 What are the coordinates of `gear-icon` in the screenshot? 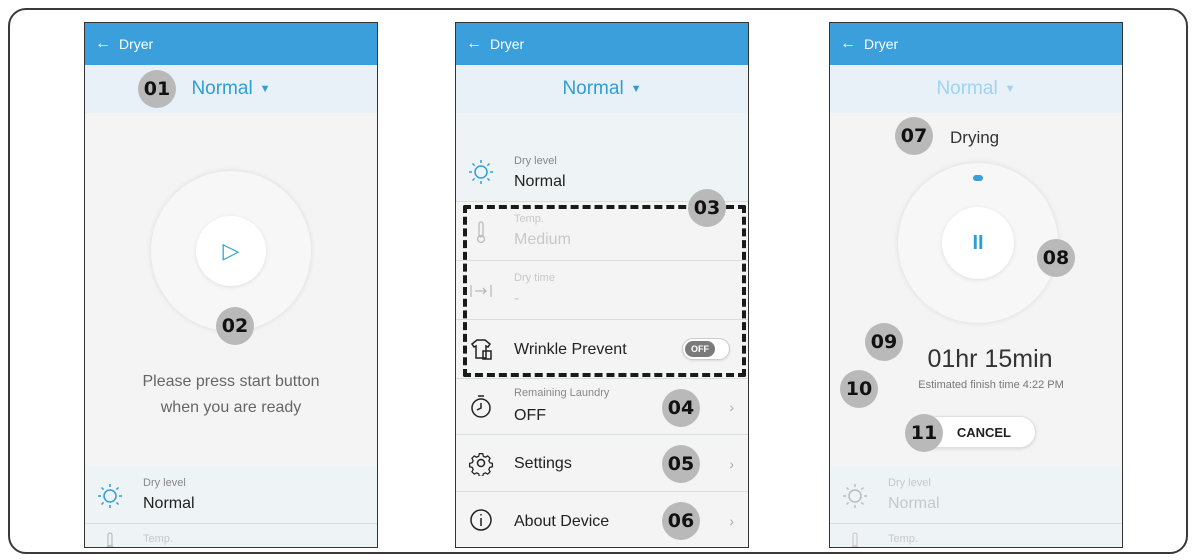 It's located at (481, 463).